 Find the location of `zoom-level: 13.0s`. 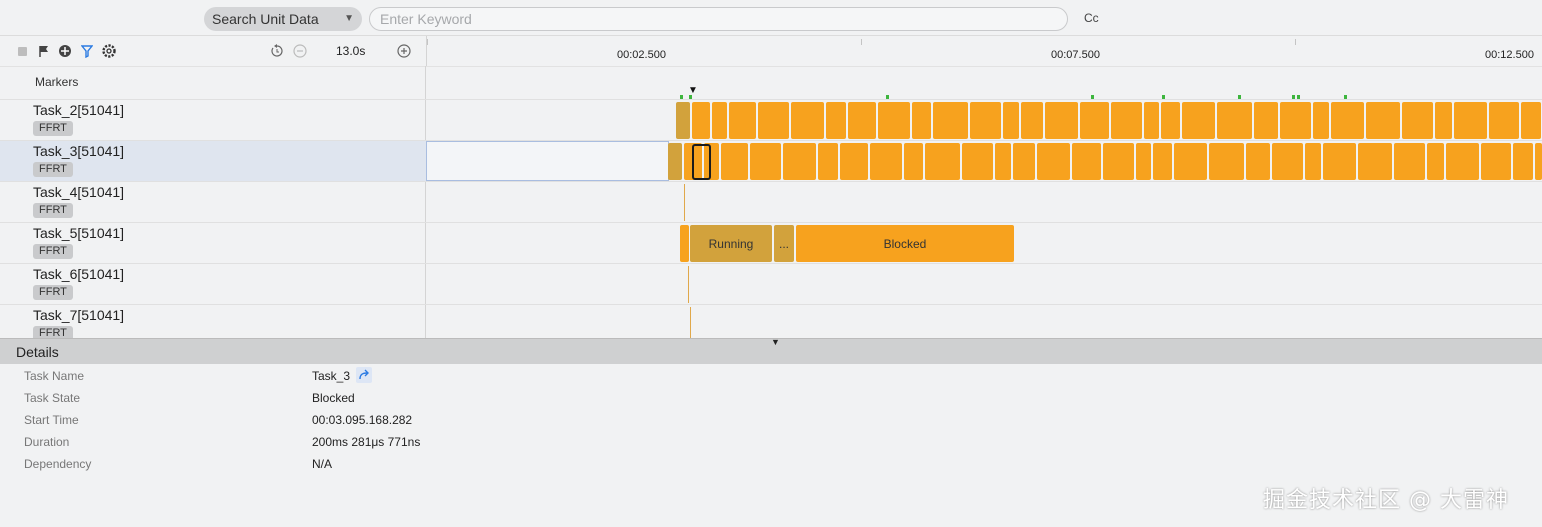

zoom-level: 13.0s is located at coordinates (351, 51).